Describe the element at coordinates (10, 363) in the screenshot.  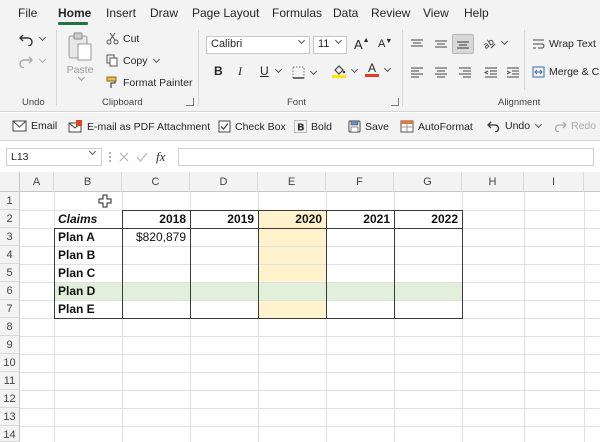
I see `row-header-10: 10` at that location.